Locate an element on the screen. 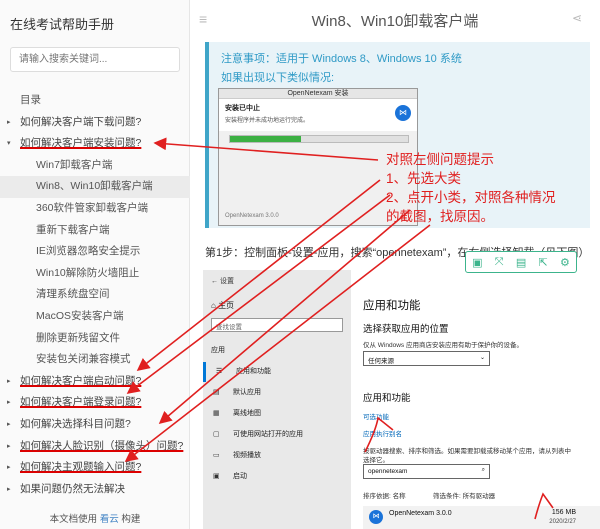  toc-category: ▸ 如何解决主观题输入问题? is located at coordinates (95, 468).